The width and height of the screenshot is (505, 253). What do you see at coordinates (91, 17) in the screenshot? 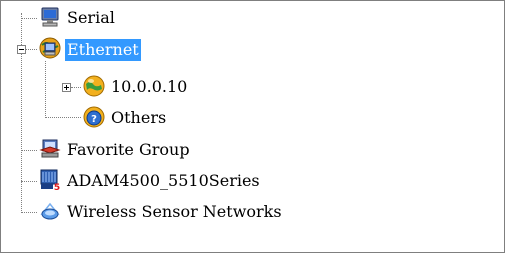
I see `tree-label-serial: Serial` at bounding box center [91, 17].